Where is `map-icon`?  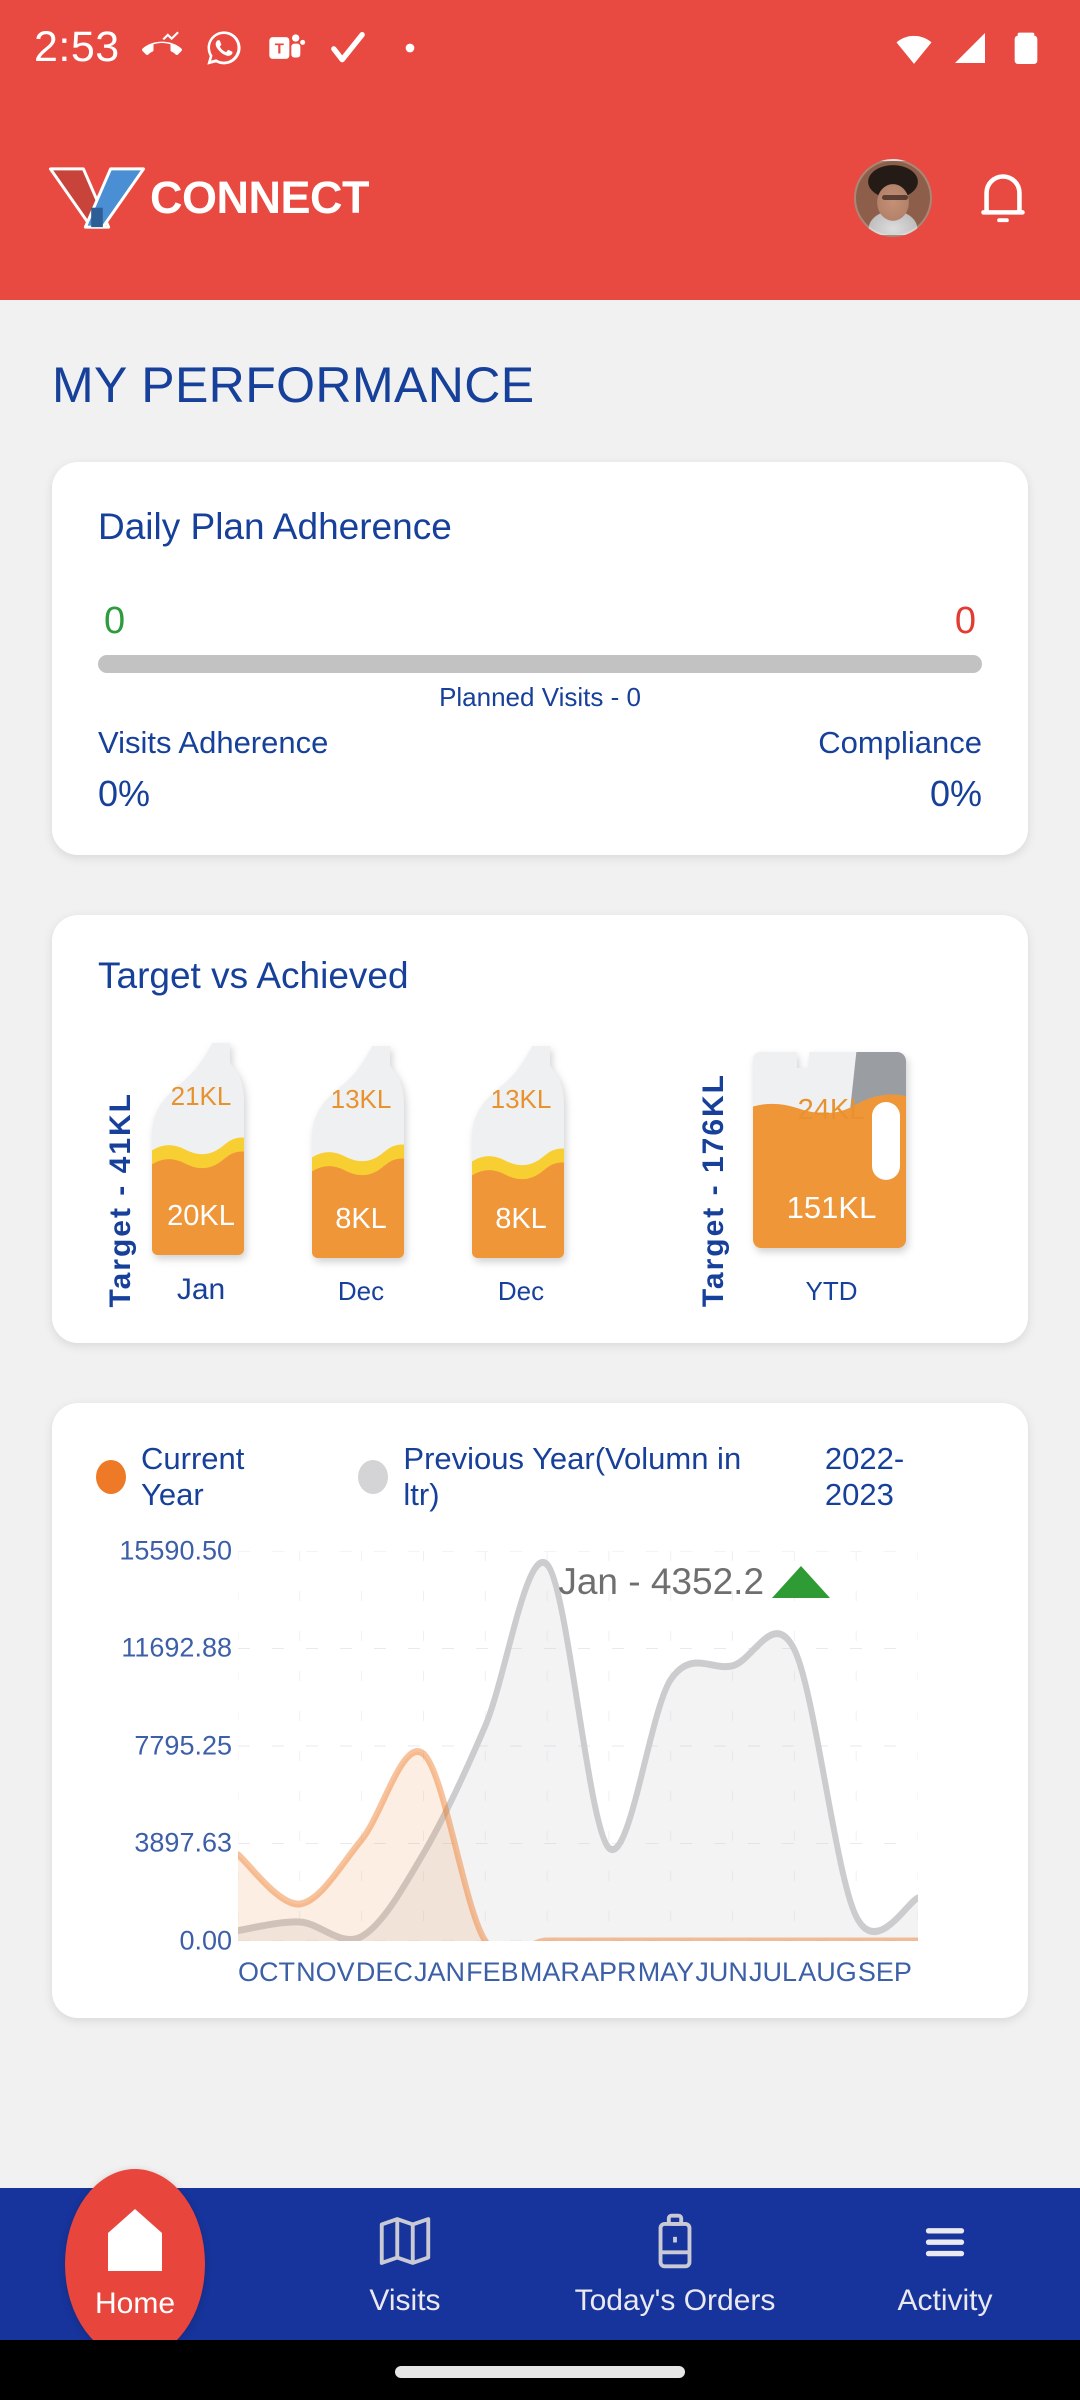 map-icon is located at coordinates (405, 2241).